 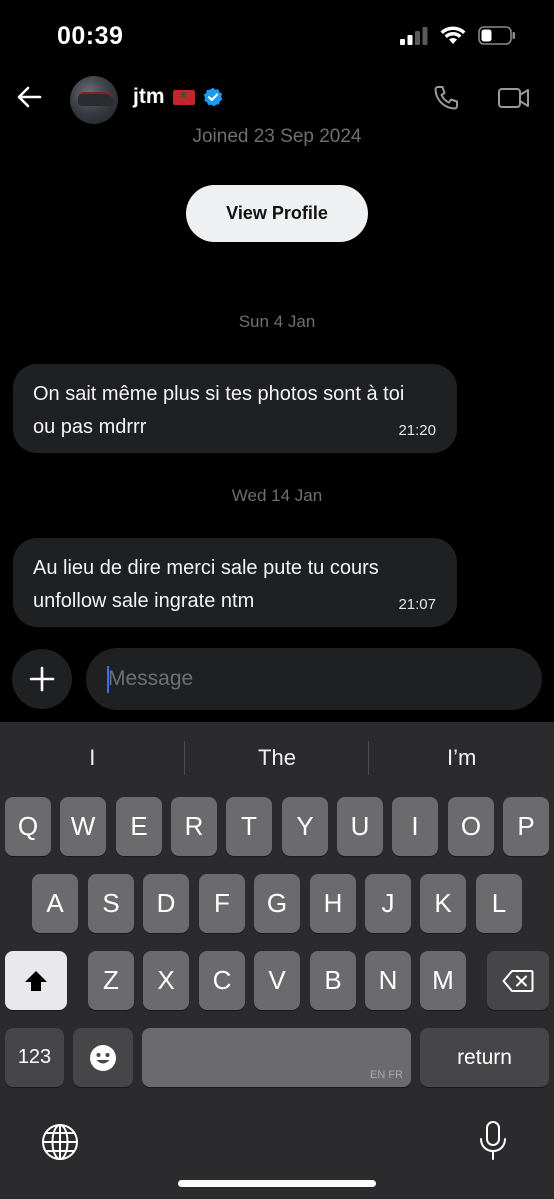 I want to click on back-button, so click(x=29, y=97).